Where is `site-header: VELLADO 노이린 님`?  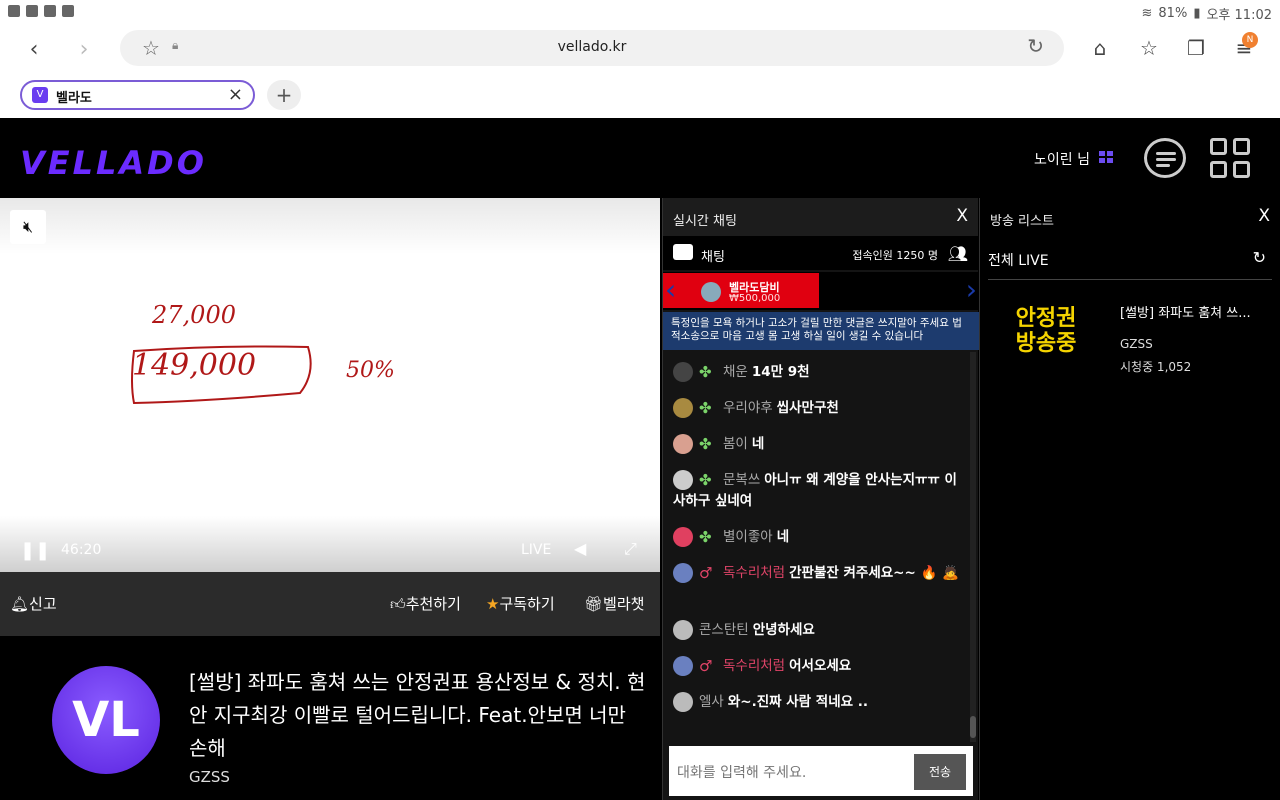 site-header: VELLADO 노이린 님 is located at coordinates (640, 158).